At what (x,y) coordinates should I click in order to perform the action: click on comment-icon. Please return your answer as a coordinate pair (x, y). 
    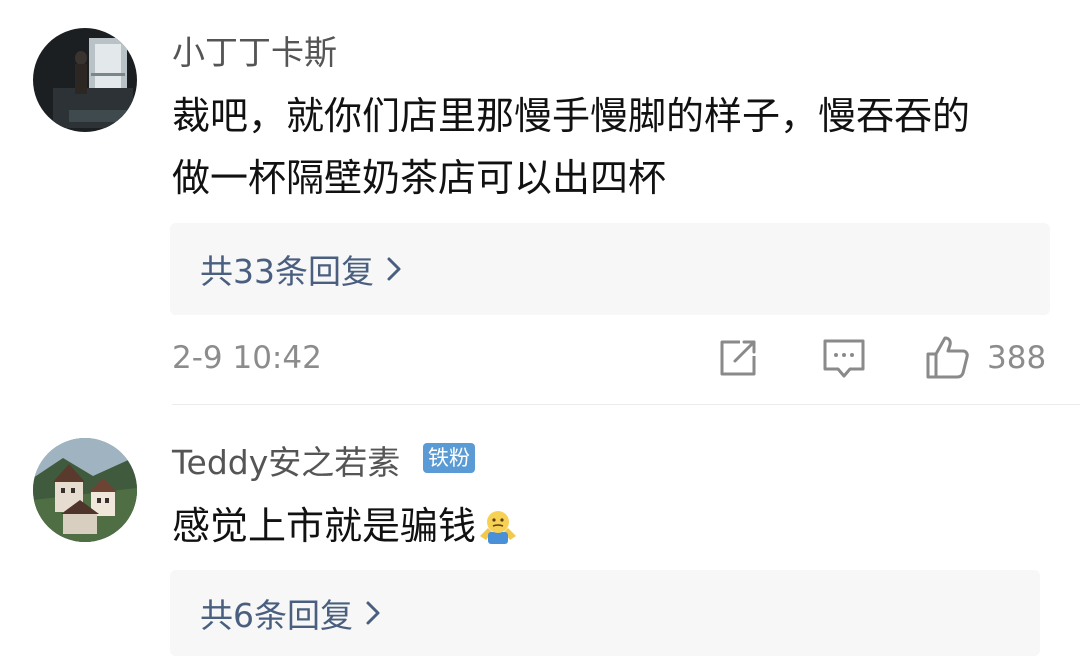
    Looking at the image, I should click on (844, 361).